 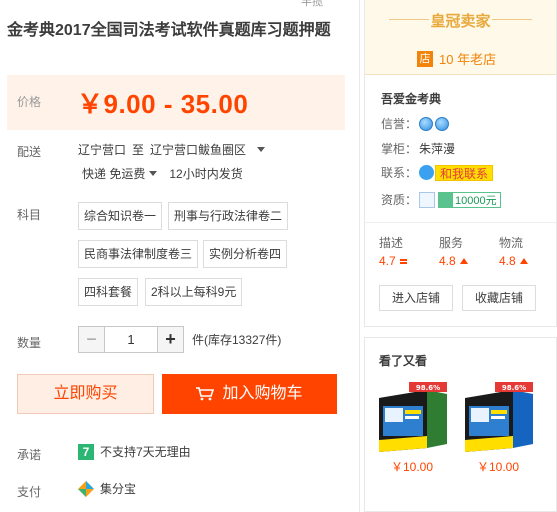 I want to click on product-title: 金考典2017全国司法考试软件真题库习题押题, so click(x=169, y=30).